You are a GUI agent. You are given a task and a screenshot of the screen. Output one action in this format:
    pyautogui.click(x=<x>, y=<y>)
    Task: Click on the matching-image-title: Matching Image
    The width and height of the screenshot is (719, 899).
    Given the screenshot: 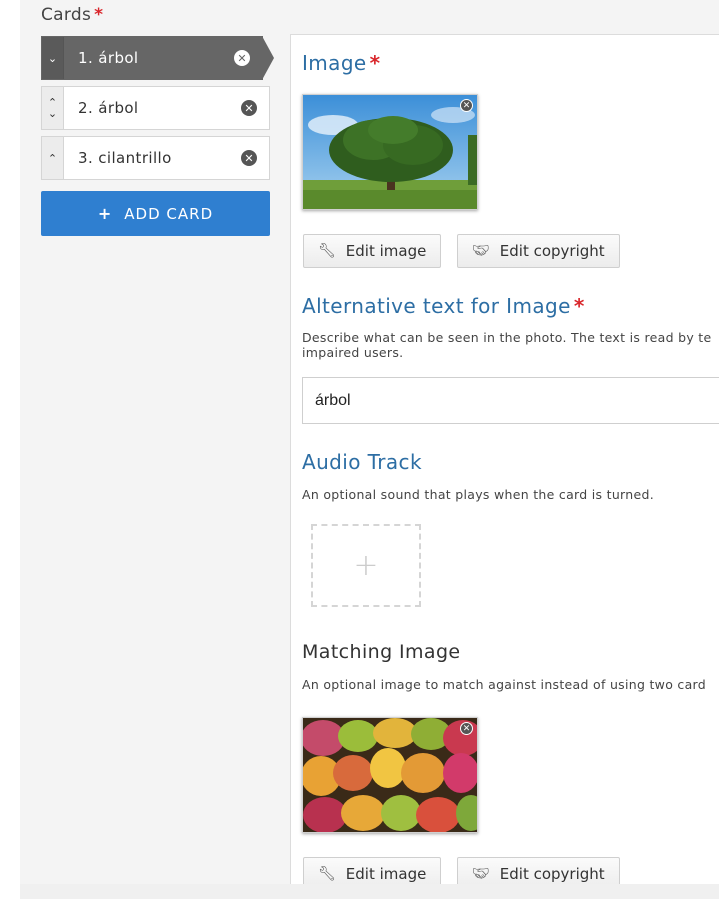 What is the action you would take?
    pyautogui.click(x=381, y=652)
    